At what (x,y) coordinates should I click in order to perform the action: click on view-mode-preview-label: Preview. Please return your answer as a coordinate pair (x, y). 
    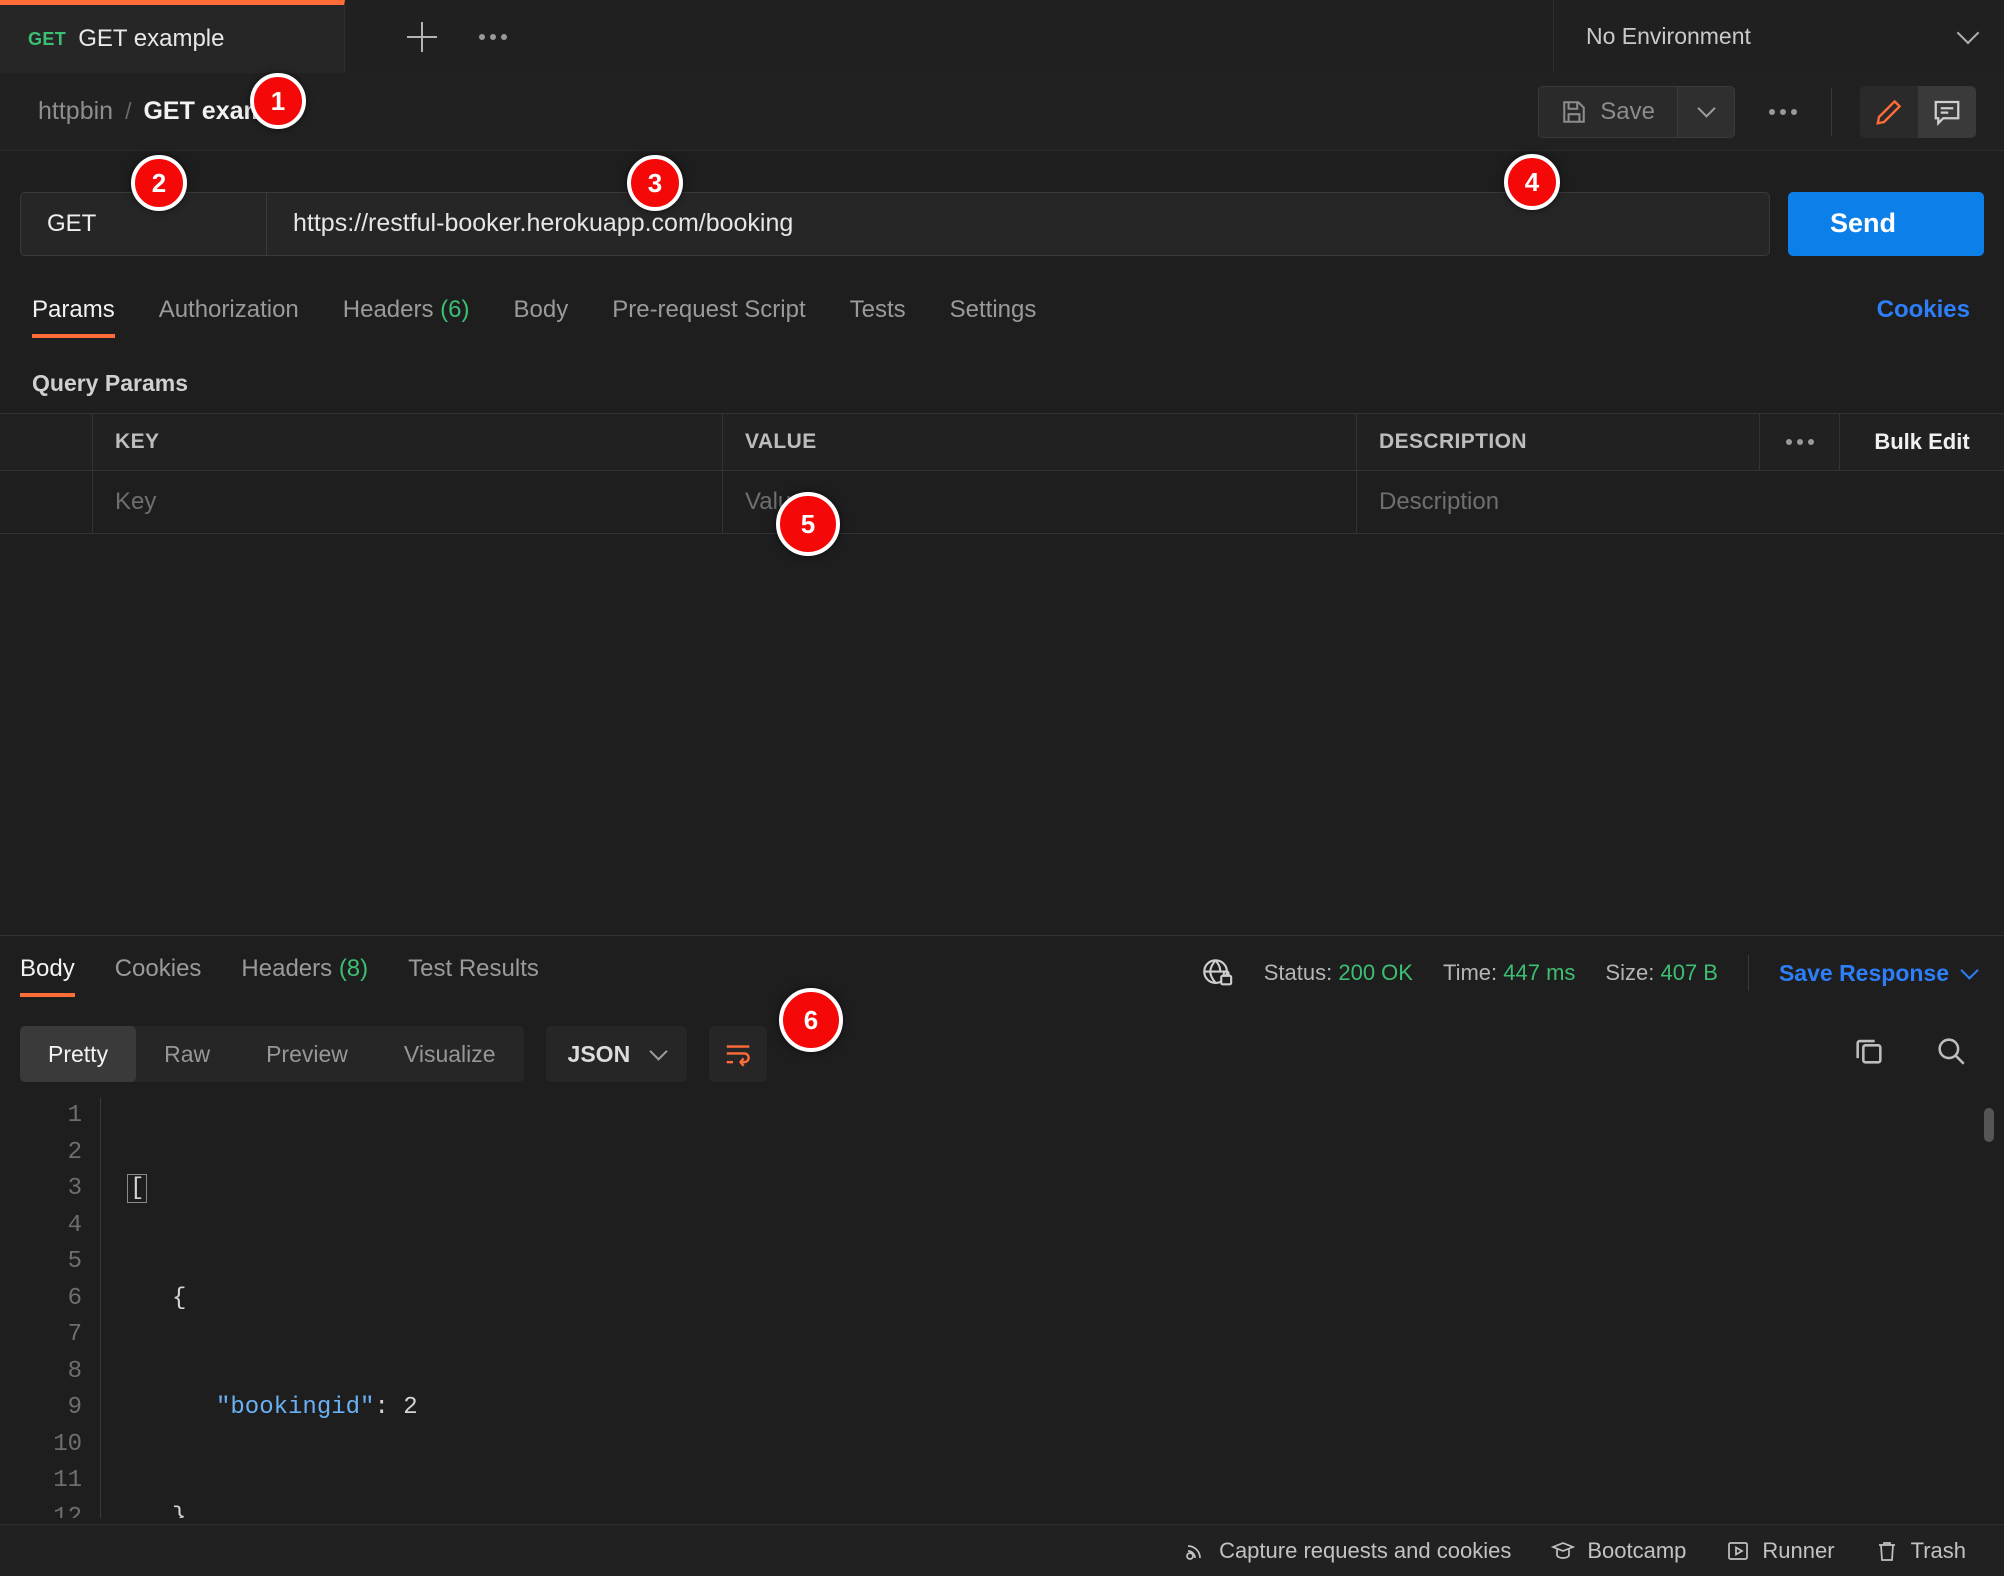
    Looking at the image, I should click on (307, 1053).